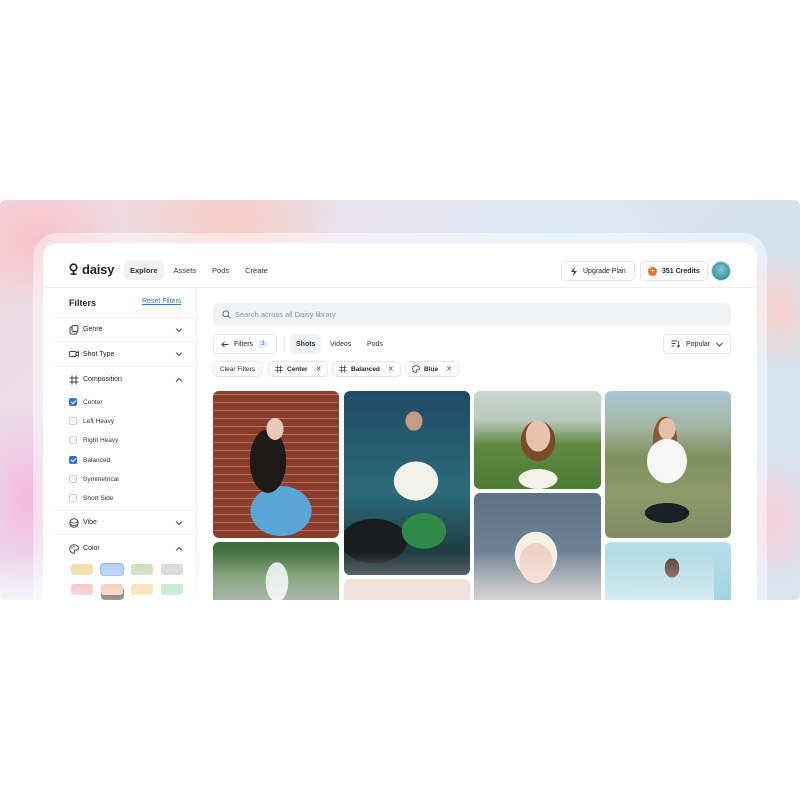  I want to click on filter-chip-balanced: Balanced ✕, so click(366, 369).